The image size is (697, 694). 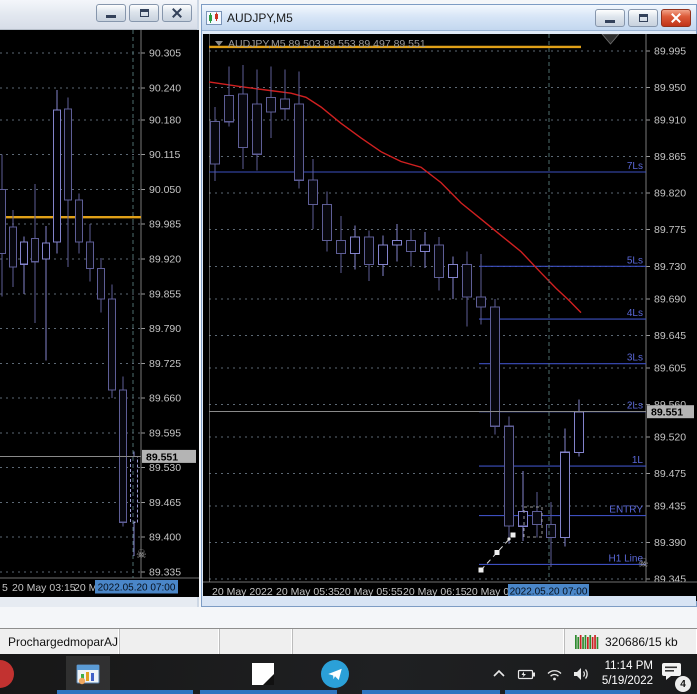 What do you see at coordinates (164, 155) in the screenshot?
I see `price-tick-label: 90.115` at bounding box center [164, 155].